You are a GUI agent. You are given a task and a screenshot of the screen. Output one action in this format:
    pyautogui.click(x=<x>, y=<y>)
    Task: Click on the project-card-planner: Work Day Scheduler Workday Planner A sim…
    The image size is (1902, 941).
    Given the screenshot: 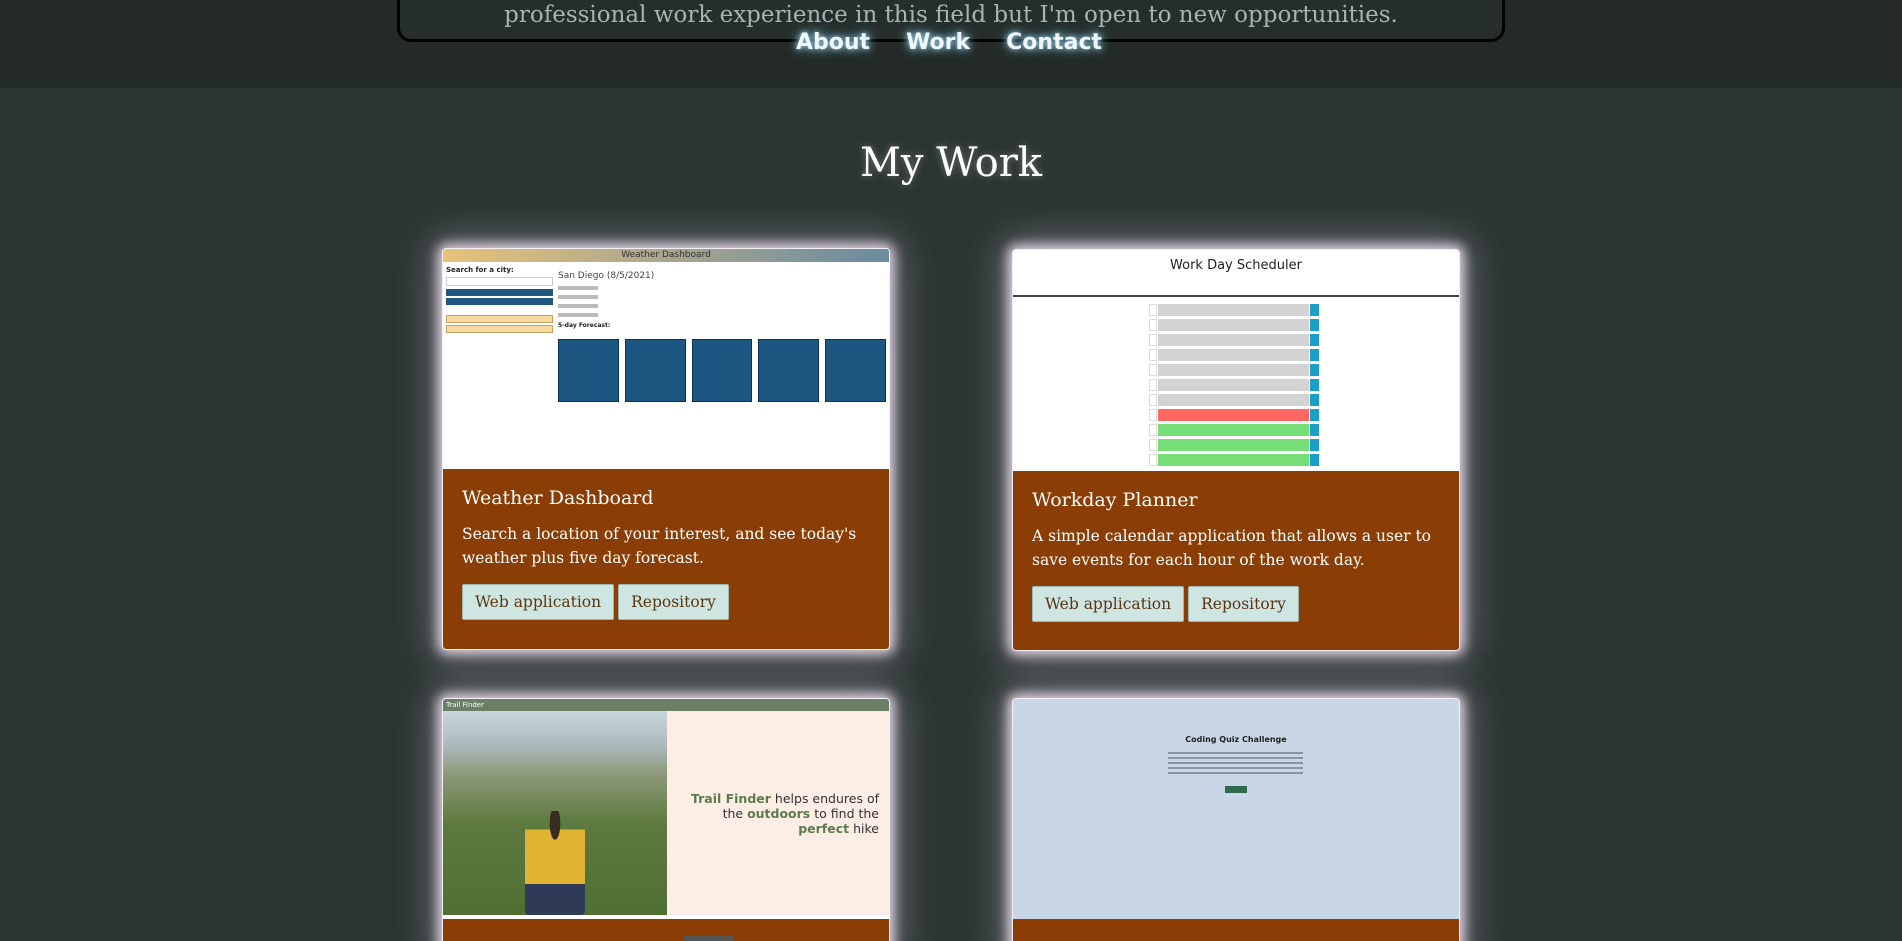 What is the action you would take?
    pyautogui.click(x=1236, y=450)
    